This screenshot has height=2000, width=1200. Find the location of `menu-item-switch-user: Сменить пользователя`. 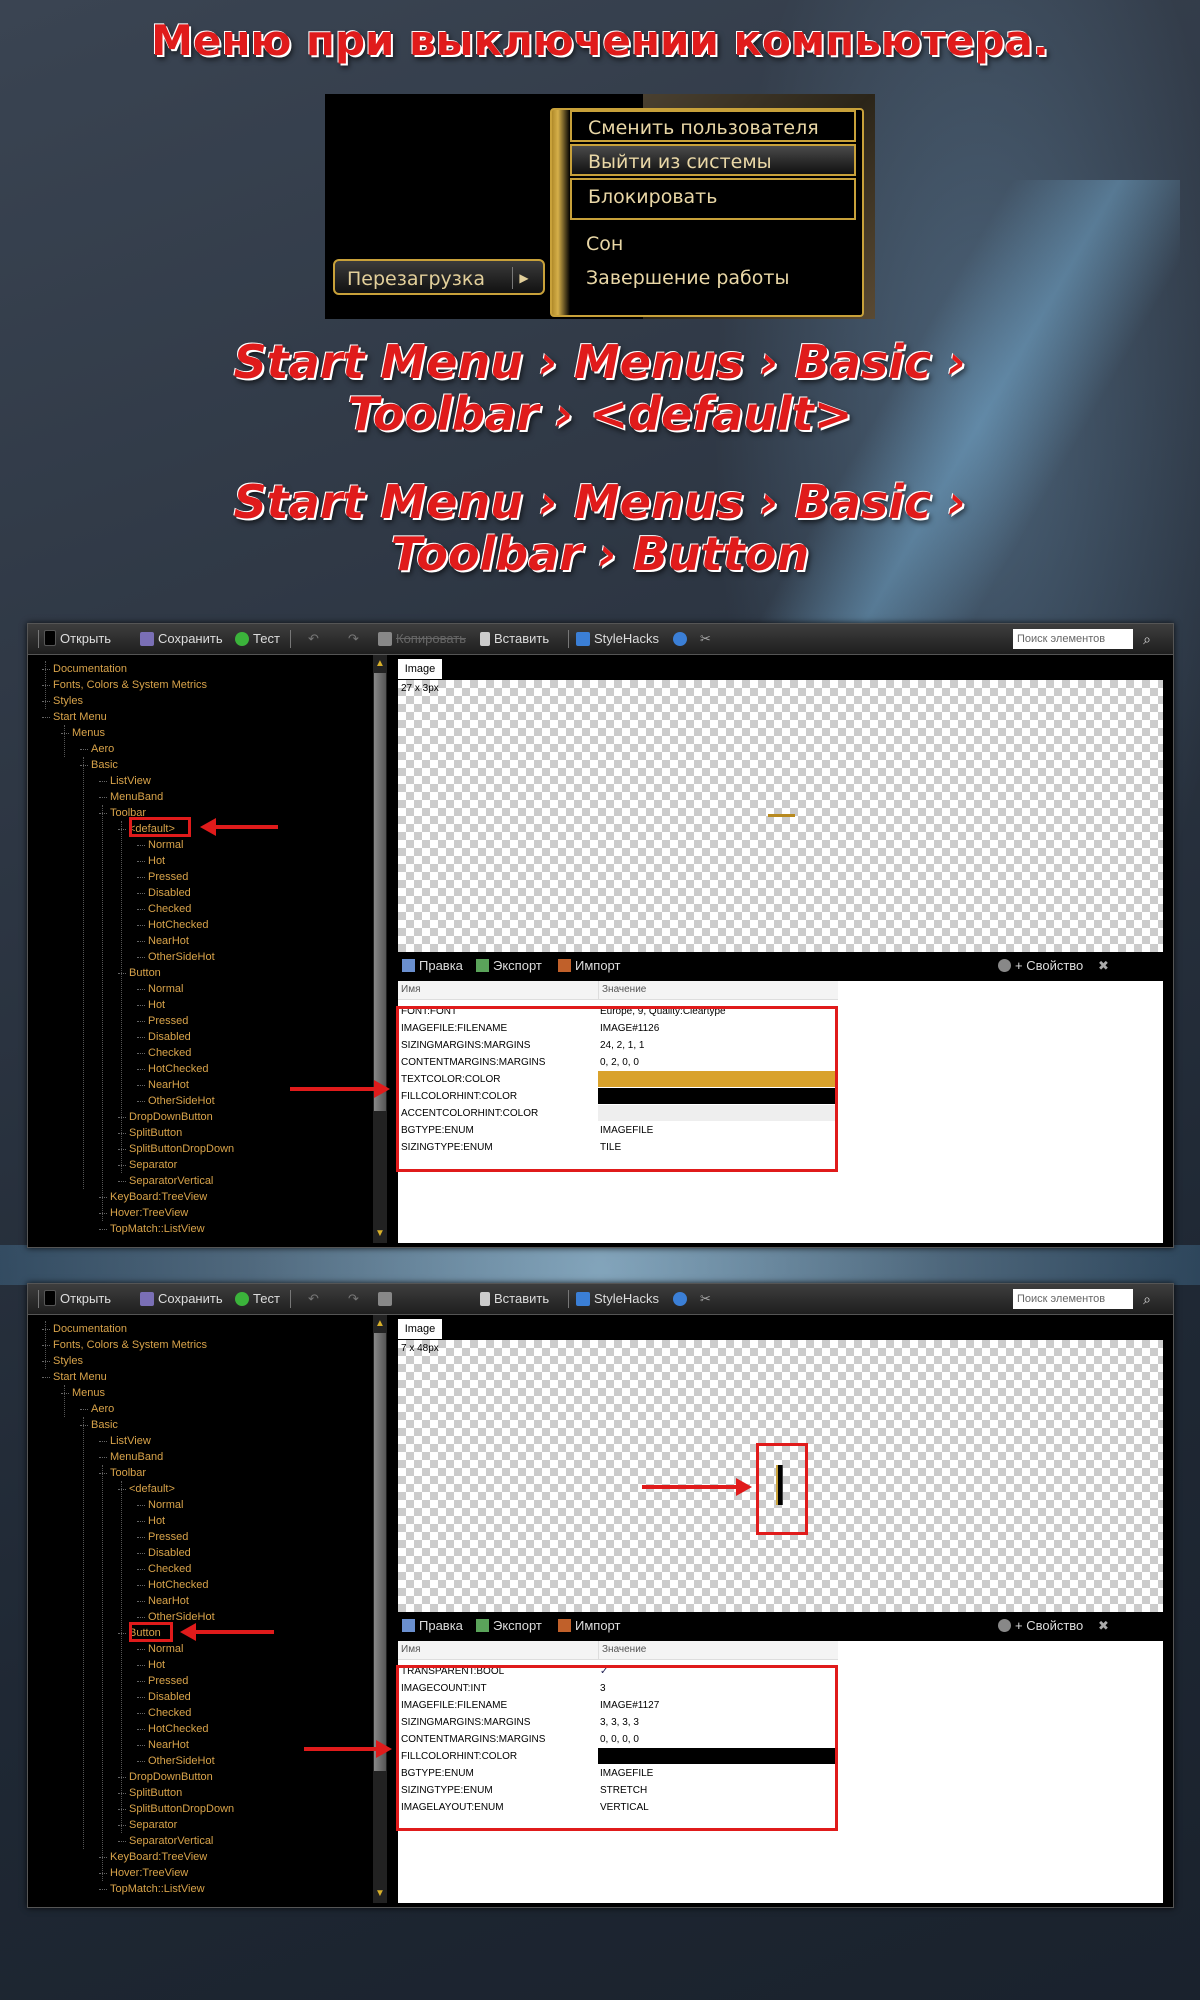

menu-item-switch-user: Сменить пользователя is located at coordinates (713, 126).